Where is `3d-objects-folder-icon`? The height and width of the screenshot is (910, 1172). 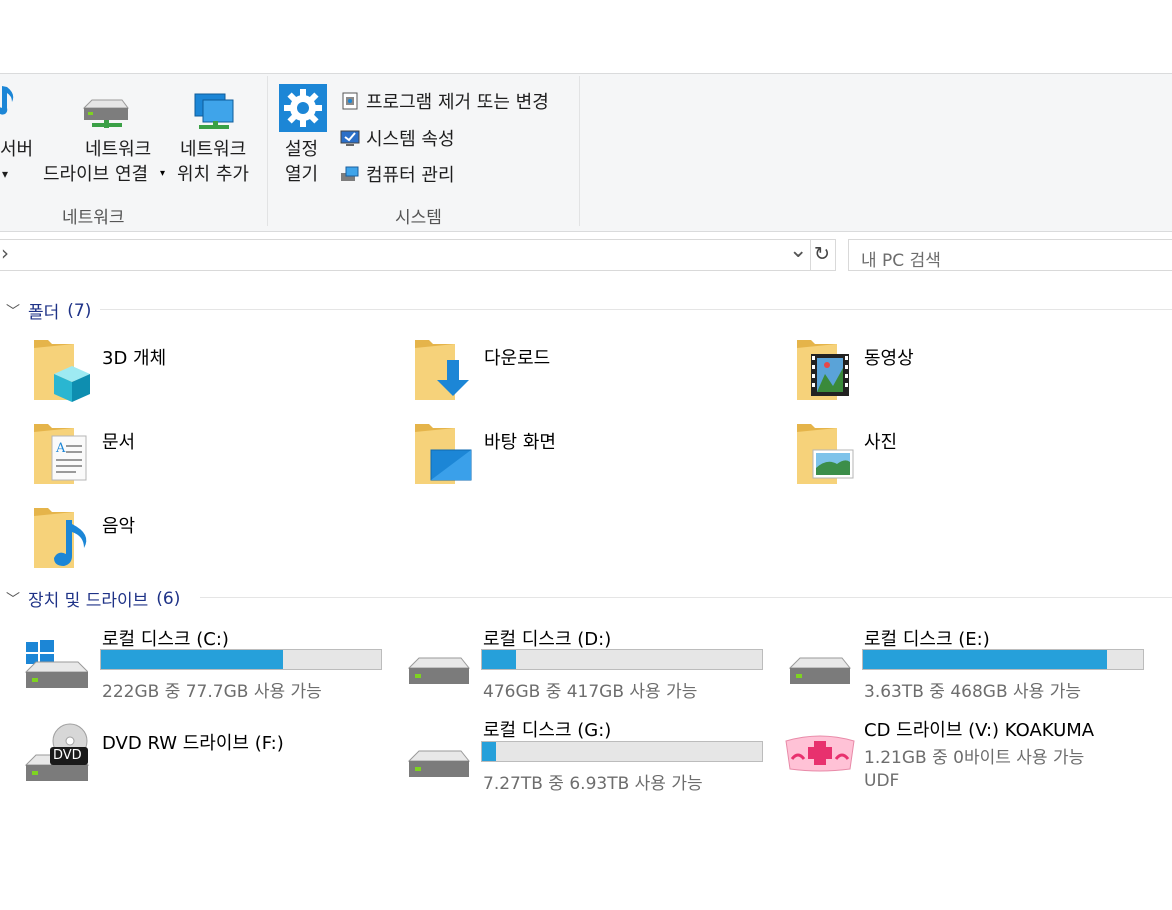
3d-objects-folder-icon is located at coordinates (62, 371).